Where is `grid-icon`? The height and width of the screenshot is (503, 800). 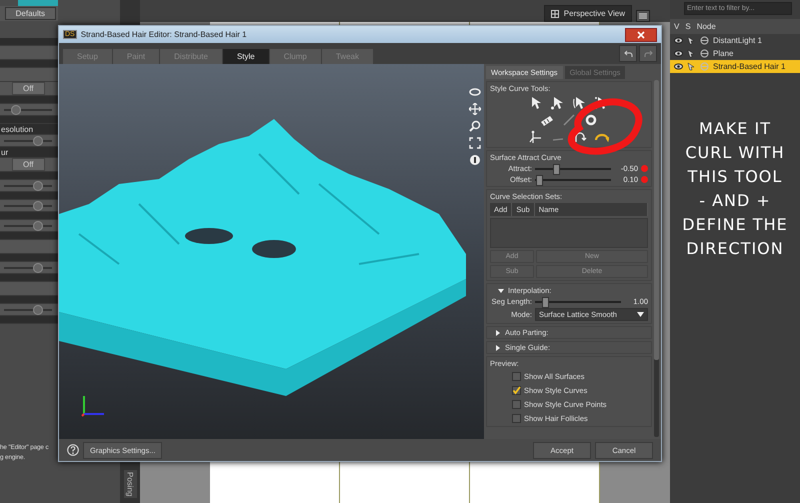
grid-icon is located at coordinates (554, 14).